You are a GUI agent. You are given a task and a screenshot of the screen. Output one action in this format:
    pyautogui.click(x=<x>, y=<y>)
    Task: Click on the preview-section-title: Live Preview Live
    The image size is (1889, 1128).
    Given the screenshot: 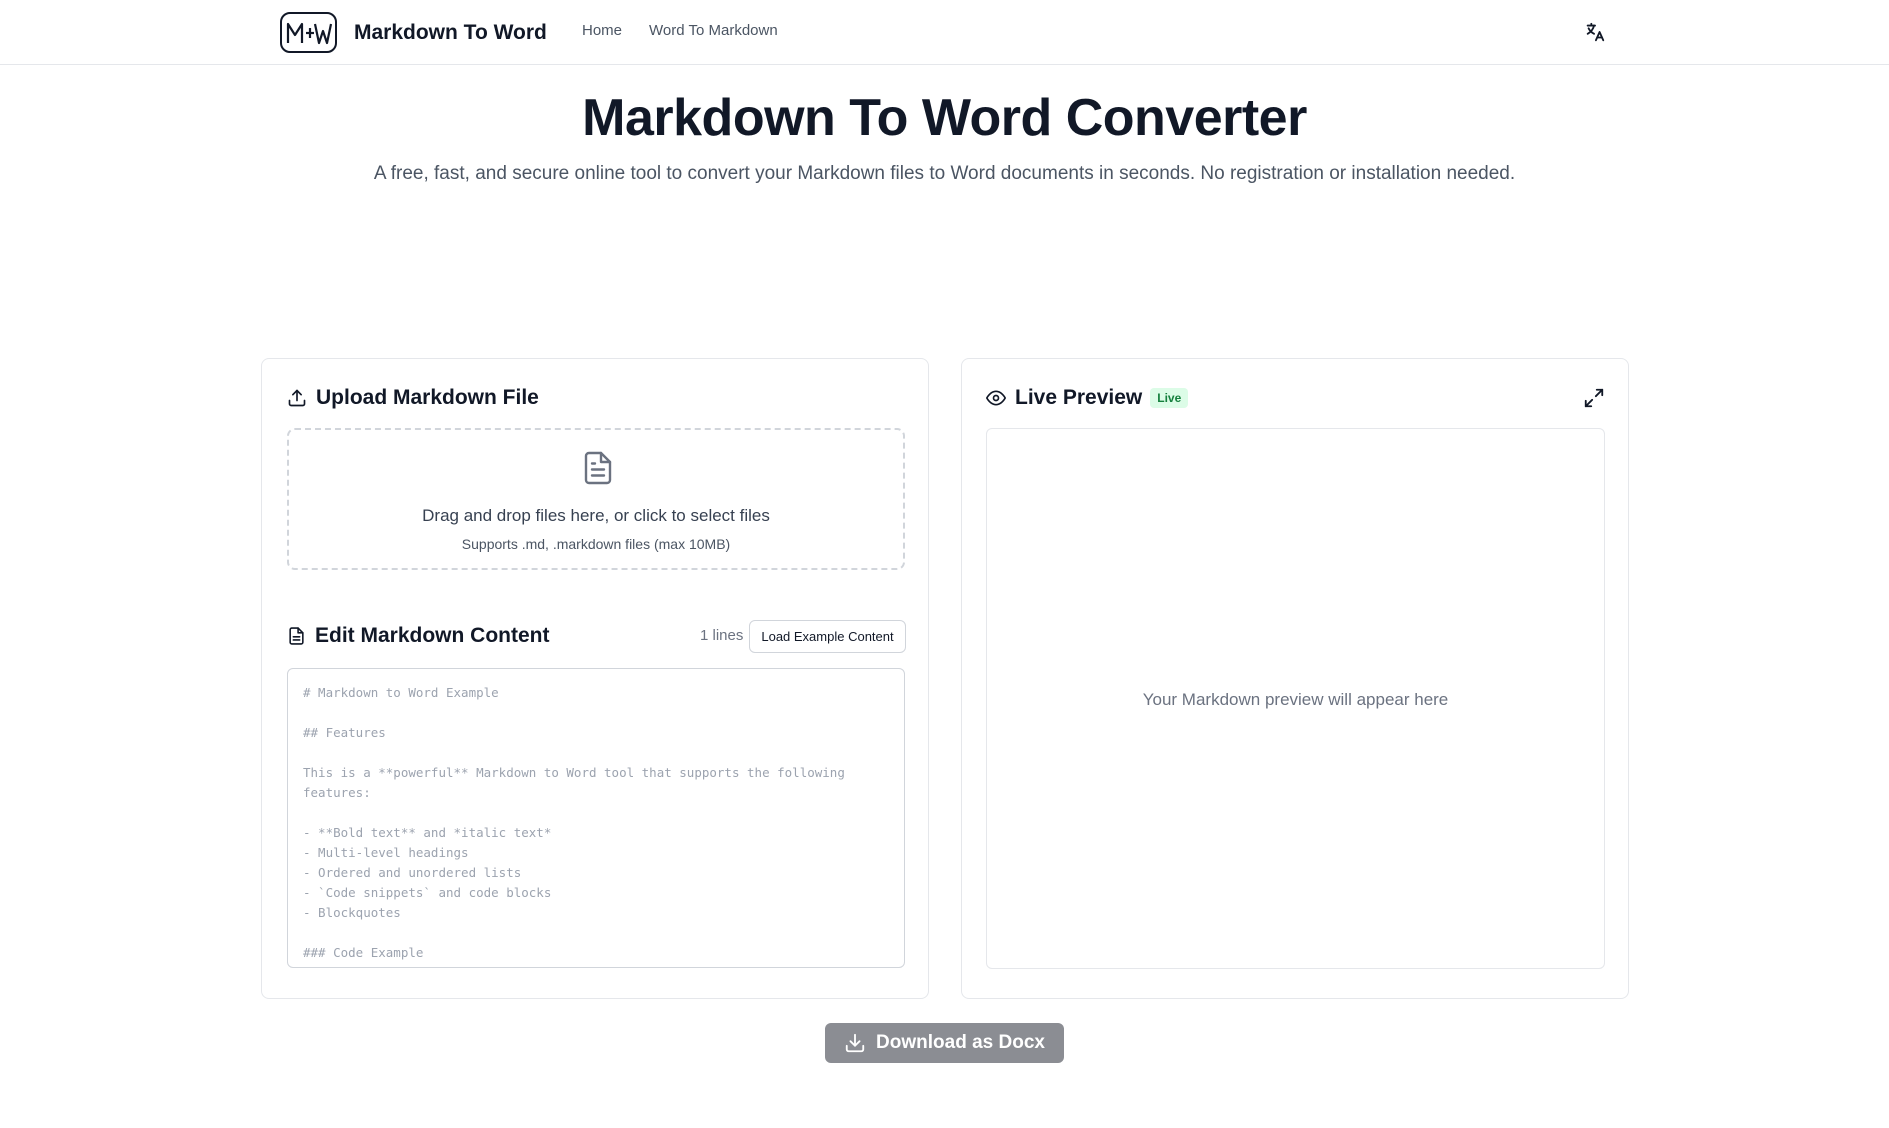 What is the action you would take?
    pyautogui.click(x=1087, y=398)
    